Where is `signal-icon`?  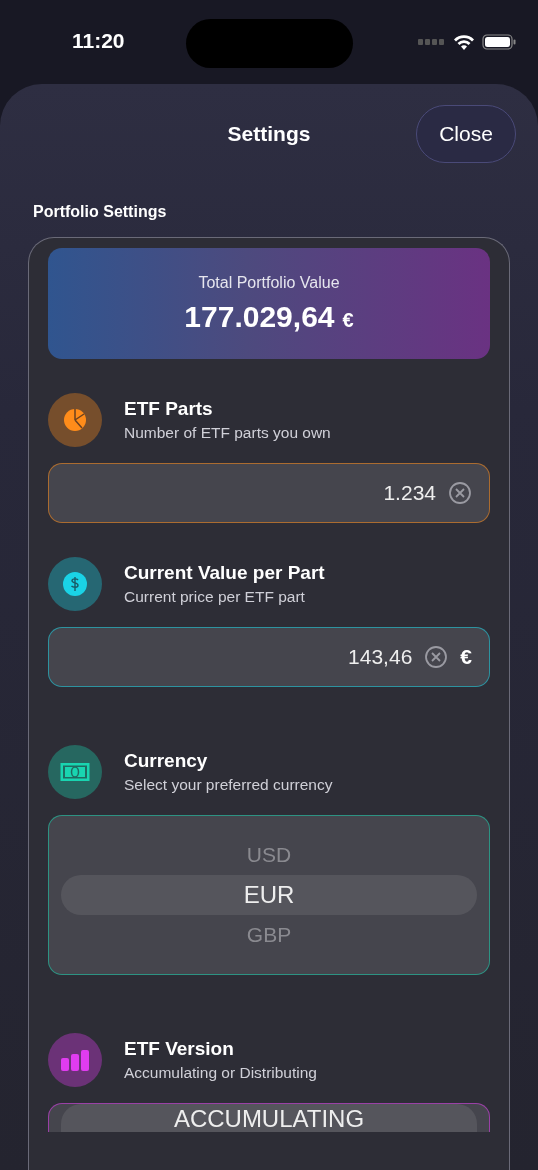 signal-icon is located at coordinates (432, 42).